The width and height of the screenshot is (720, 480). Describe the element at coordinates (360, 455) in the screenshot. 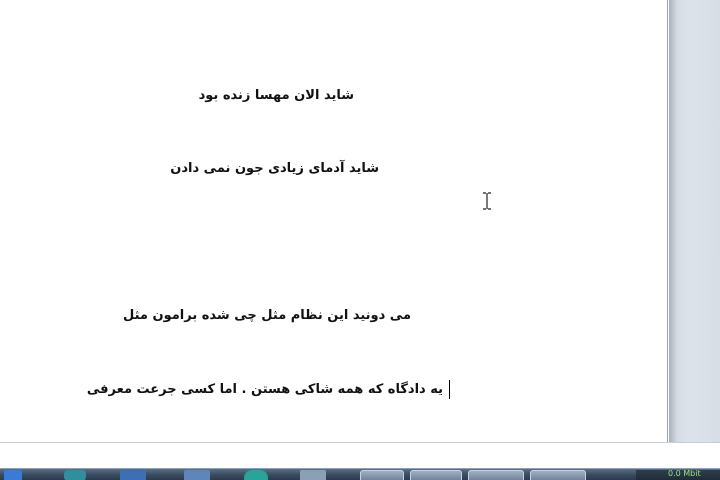

I see `document-bottom-area` at that location.